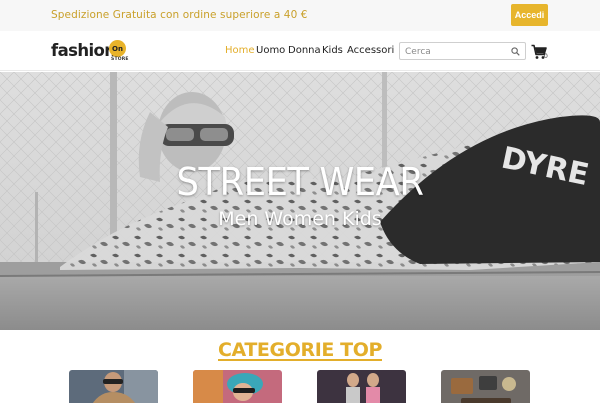  I want to click on hero-title: STREET WEAR, so click(300, 182).